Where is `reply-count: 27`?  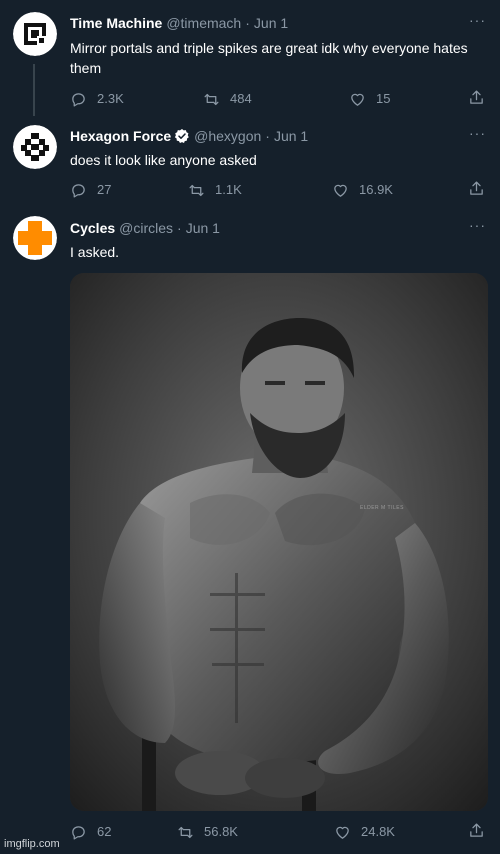 reply-count: 27 is located at coordinates (104, 189).